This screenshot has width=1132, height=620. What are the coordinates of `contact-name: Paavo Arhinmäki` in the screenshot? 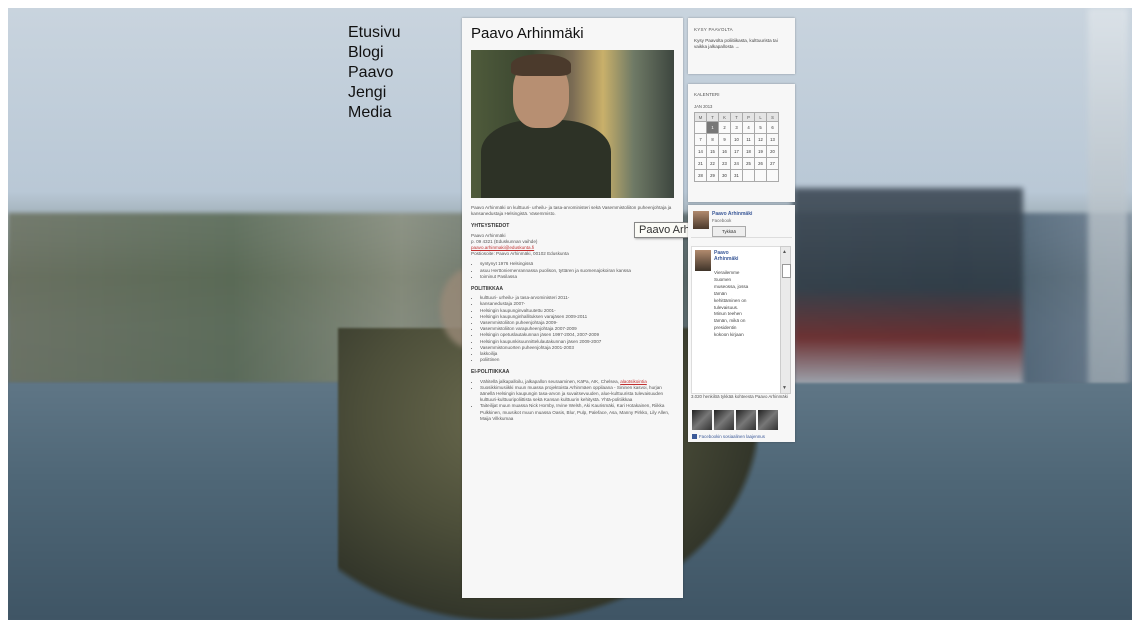 It's located at (488, 235).